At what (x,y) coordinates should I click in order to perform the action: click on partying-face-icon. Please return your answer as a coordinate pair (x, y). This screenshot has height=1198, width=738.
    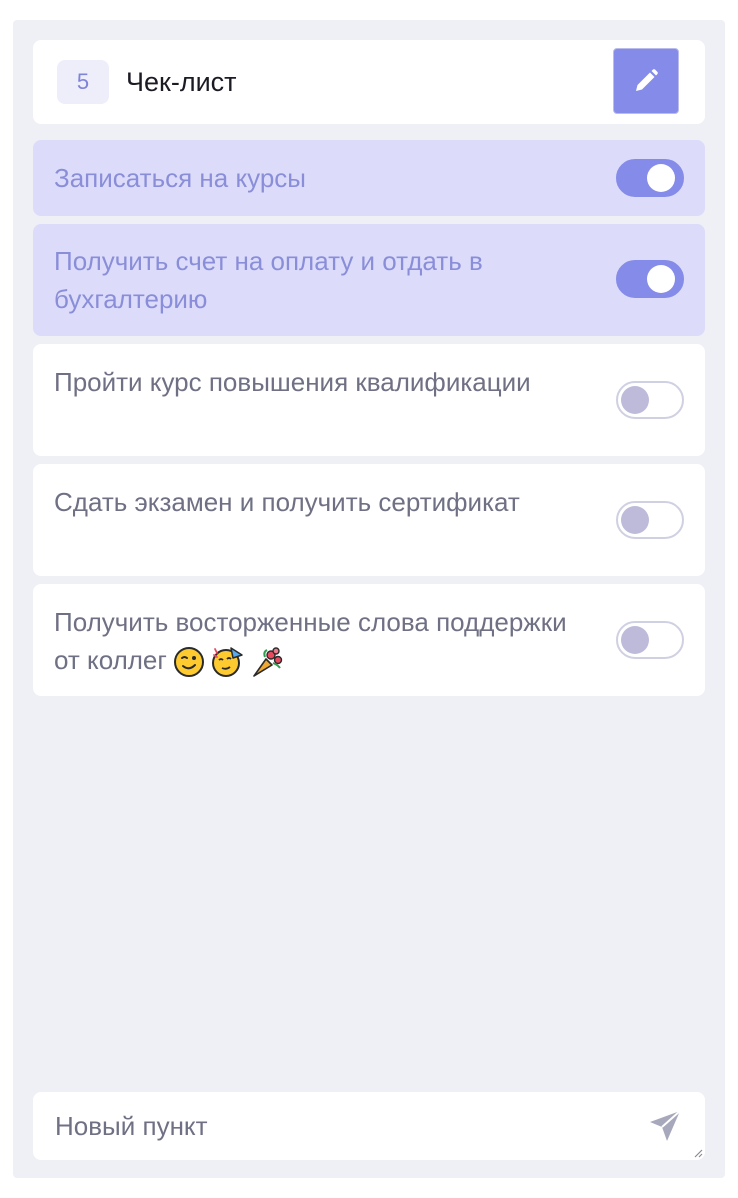
    Looking at the image, I should click on (227, 662).